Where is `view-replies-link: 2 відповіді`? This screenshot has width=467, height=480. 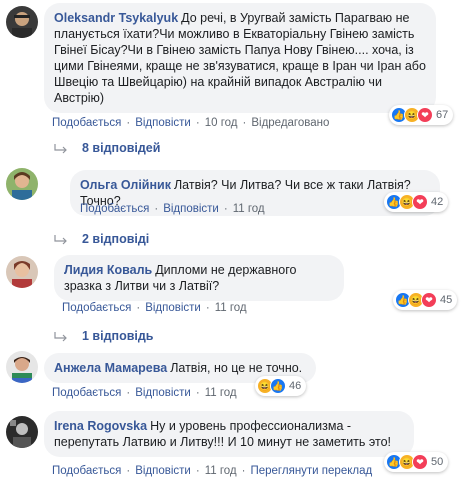
view-replies-link: 2 відповіді is located at coordinates (101, 239).